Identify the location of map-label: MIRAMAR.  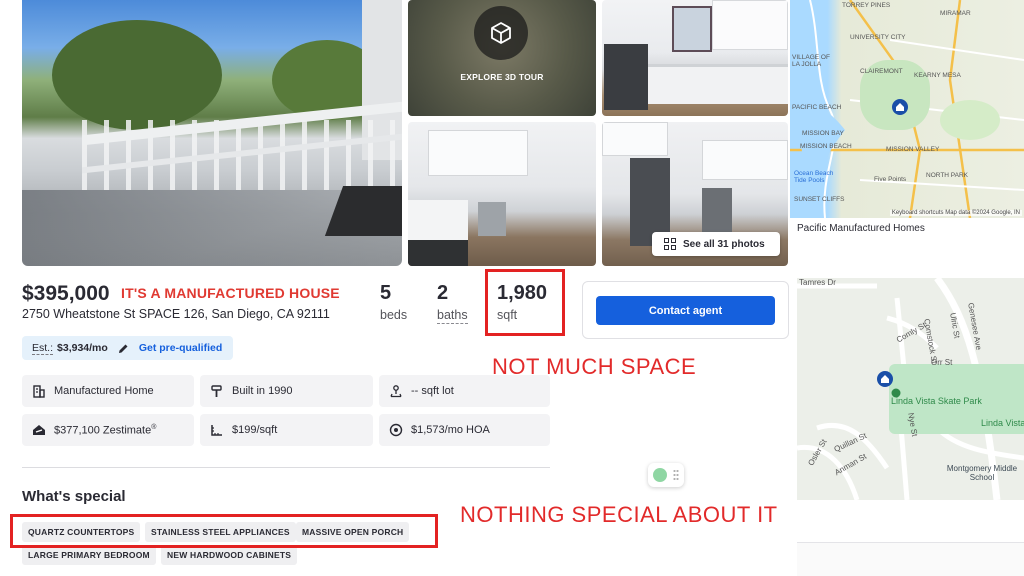
(955, 13).